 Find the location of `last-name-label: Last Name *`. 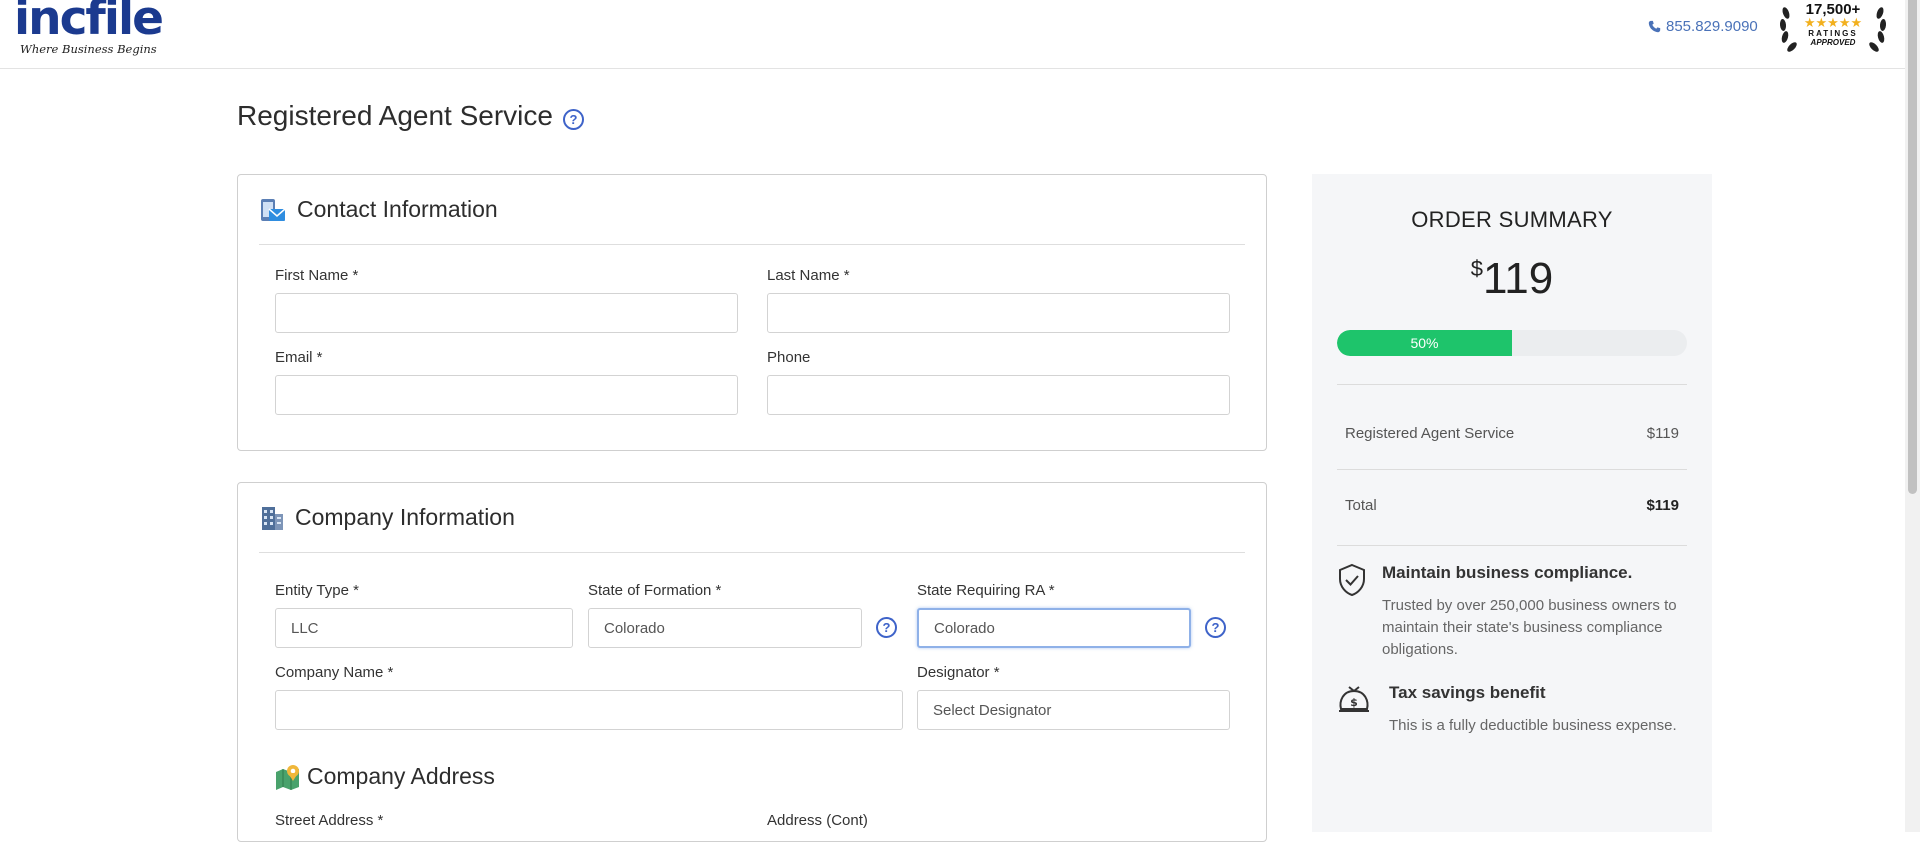

last-name-label: Last Name * is located at coordinates (808, 275).